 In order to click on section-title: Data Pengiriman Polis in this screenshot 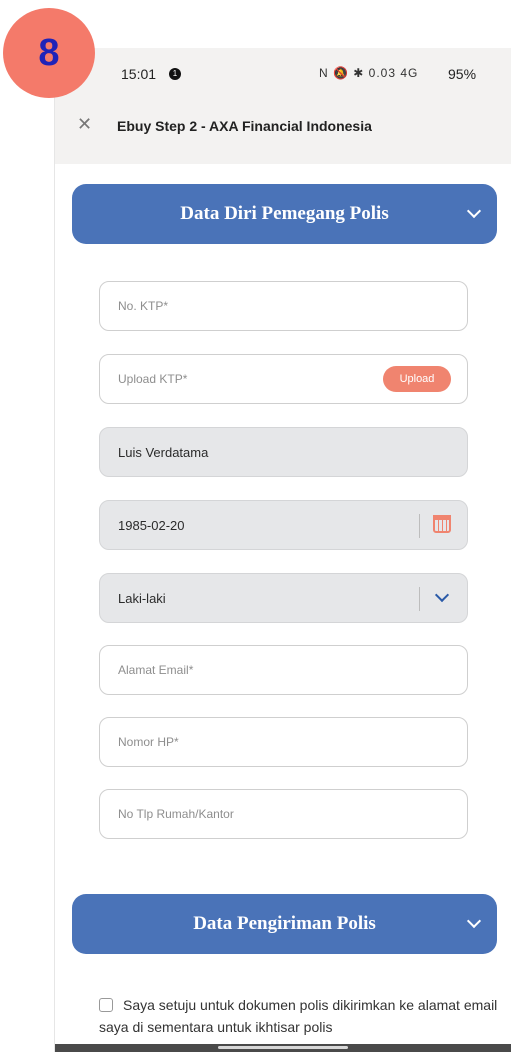, I will do `click(284, 923)`.